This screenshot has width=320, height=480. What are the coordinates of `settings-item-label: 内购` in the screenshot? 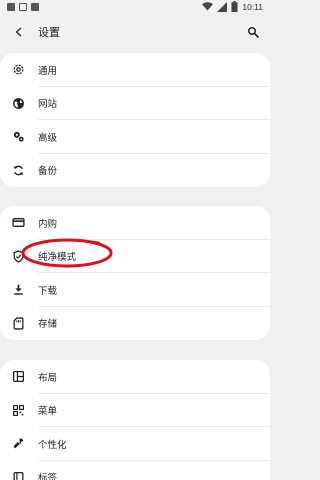 It's located at (48, 224).